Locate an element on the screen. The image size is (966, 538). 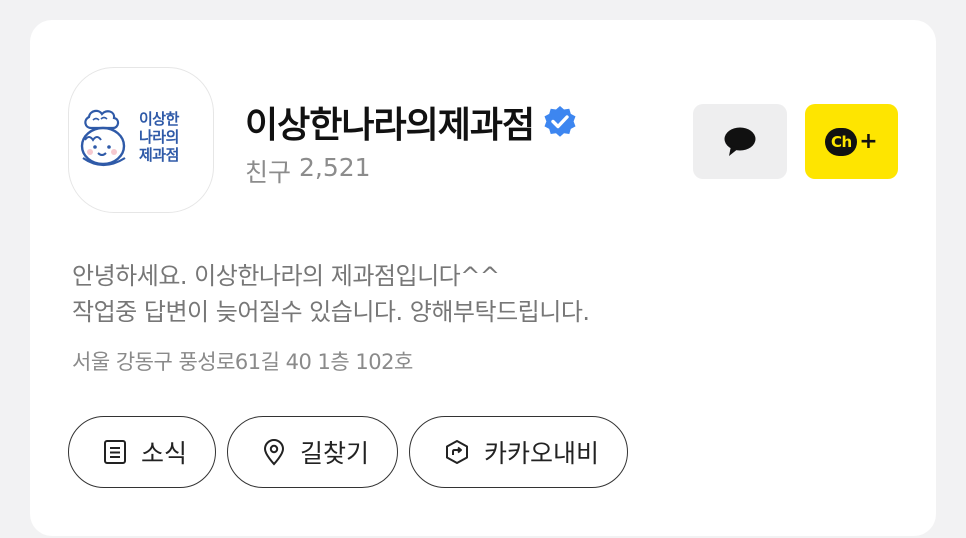
navigation-icon is located at coordinates (457, 452).